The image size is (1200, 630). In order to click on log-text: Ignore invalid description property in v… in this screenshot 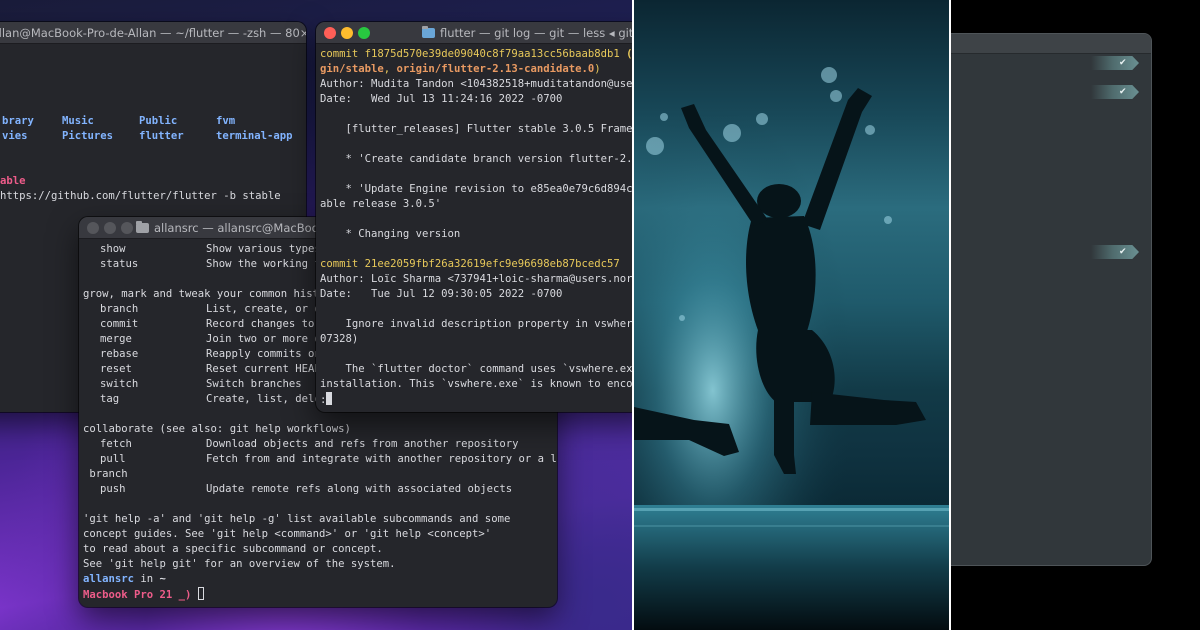, I will do `click(489, 324)`.